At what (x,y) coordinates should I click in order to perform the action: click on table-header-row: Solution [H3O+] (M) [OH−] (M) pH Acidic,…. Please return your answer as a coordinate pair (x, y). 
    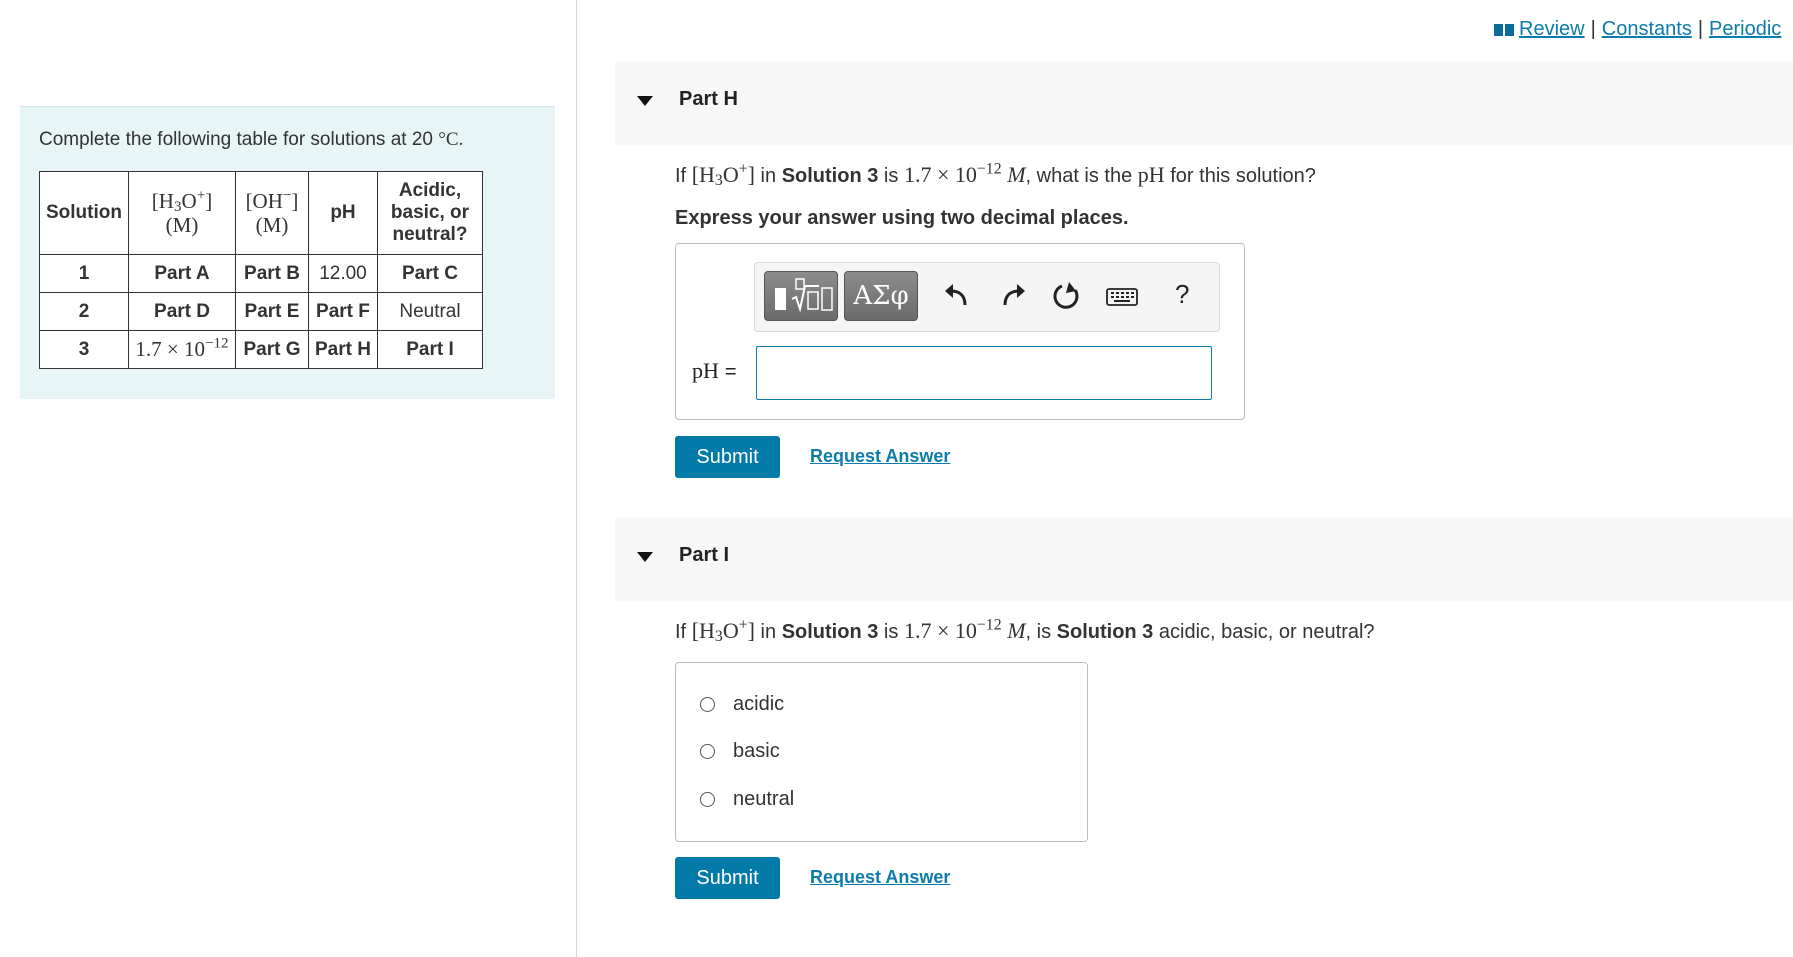
    Looking at the image, I should click on (261, 213).